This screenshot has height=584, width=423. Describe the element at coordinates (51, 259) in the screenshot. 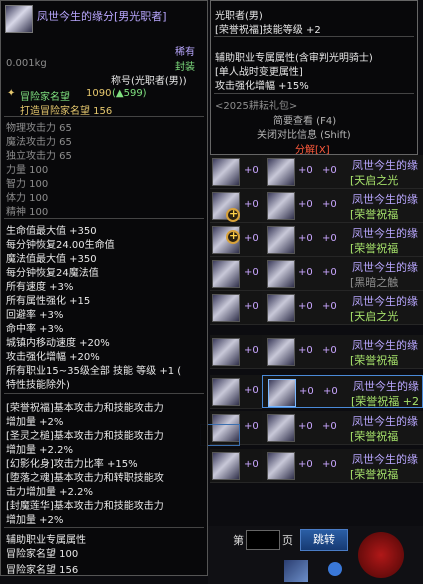

I see `effect: 魔法值最大值 +350` at that location.